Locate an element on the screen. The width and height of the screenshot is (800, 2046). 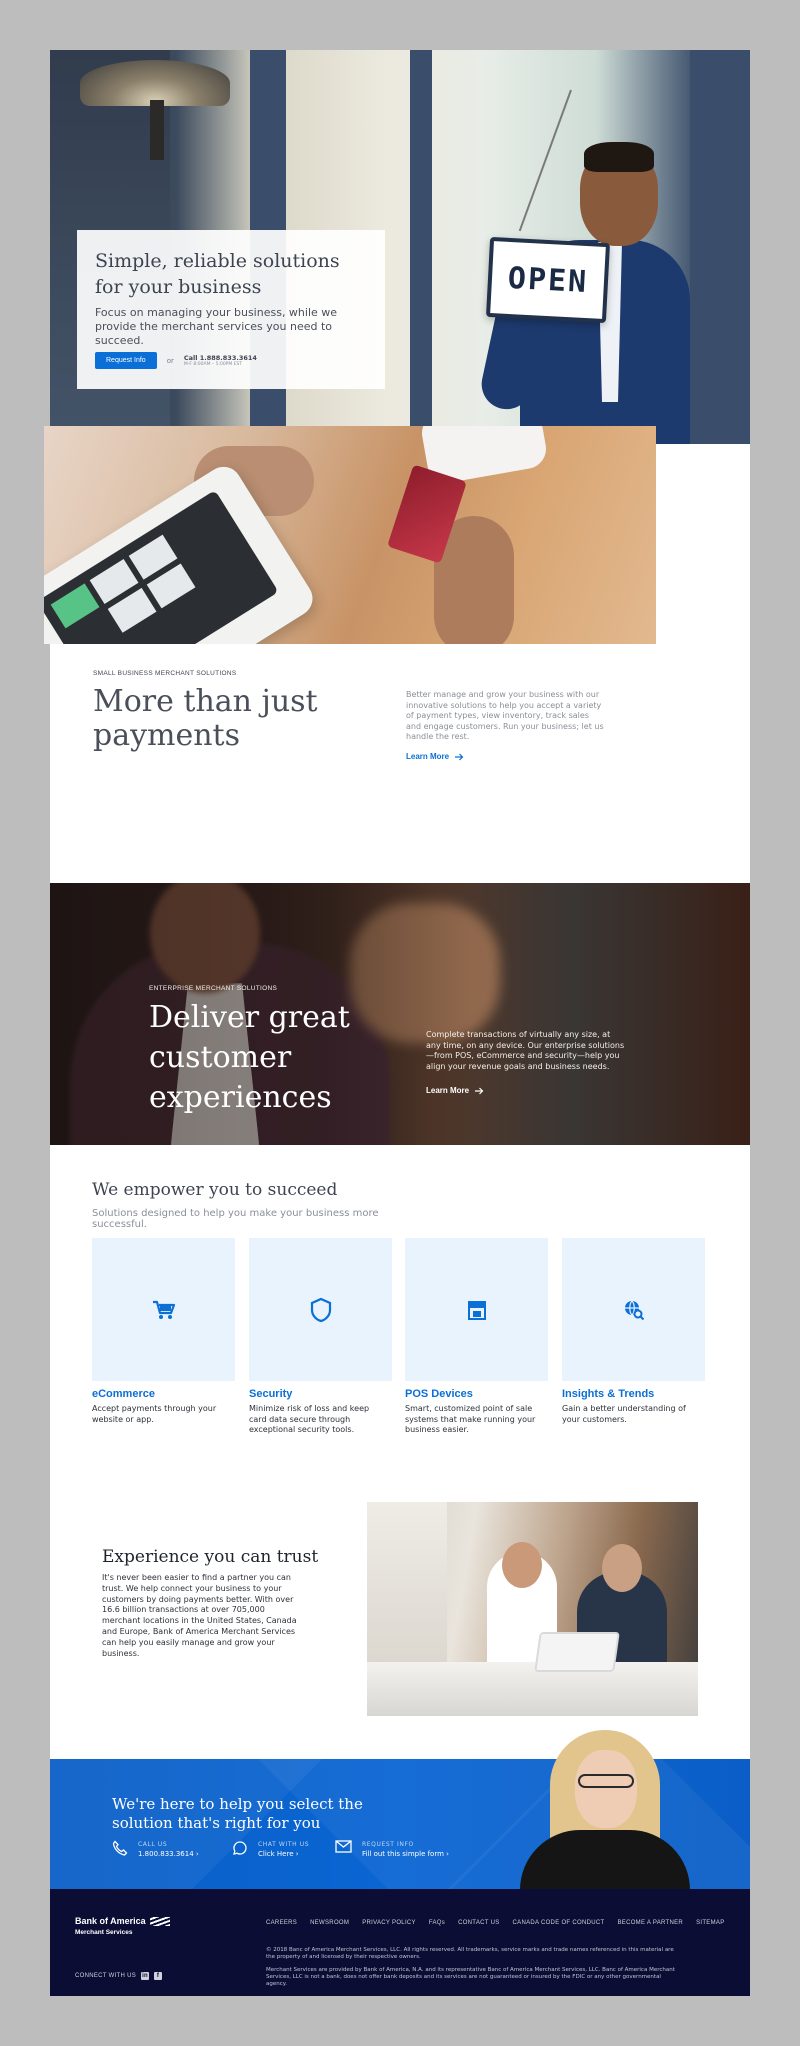
linkedin-icon: in is located at coordinates (145, 1976).